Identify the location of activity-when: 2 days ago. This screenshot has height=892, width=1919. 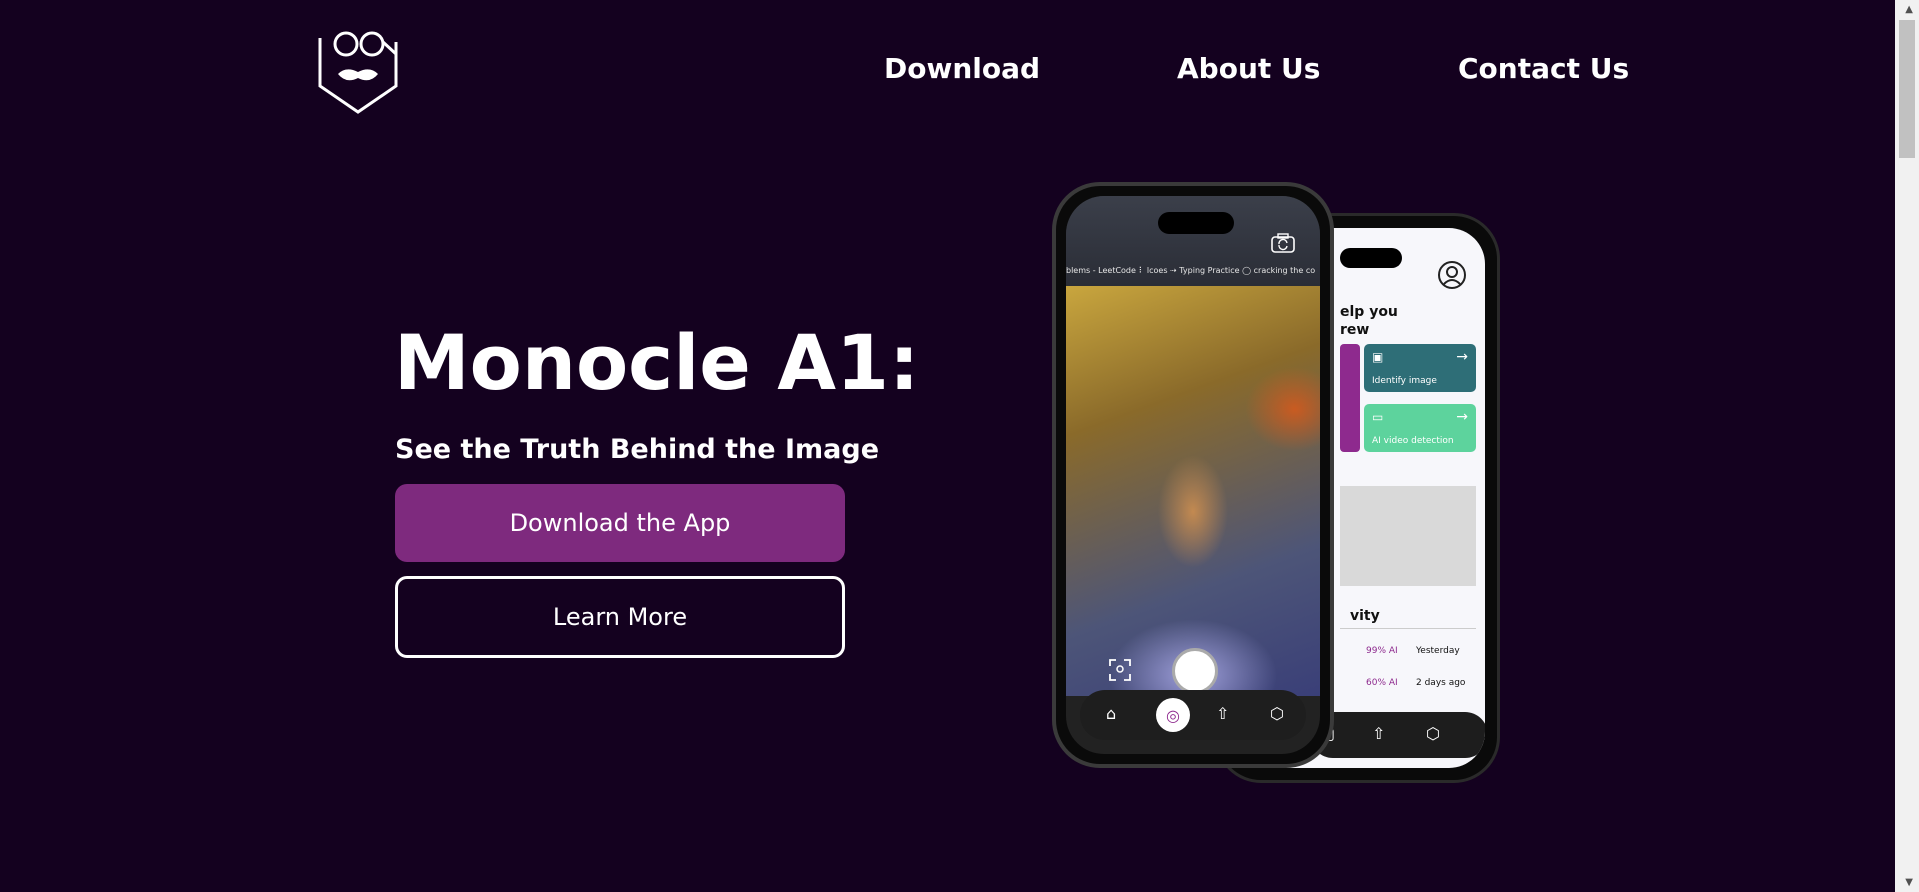
(1441, 683).